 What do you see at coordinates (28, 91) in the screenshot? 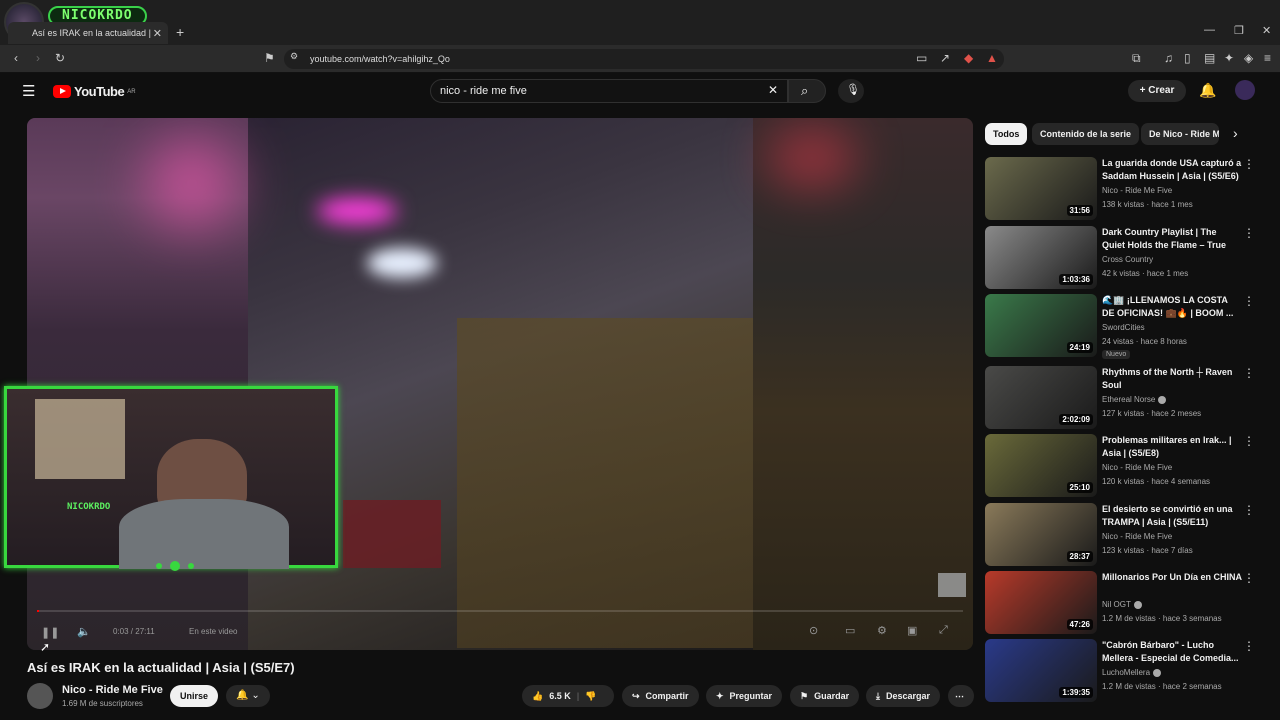
I see `hamburger-menu-icon: ☰` at bounding box center [28, 91].